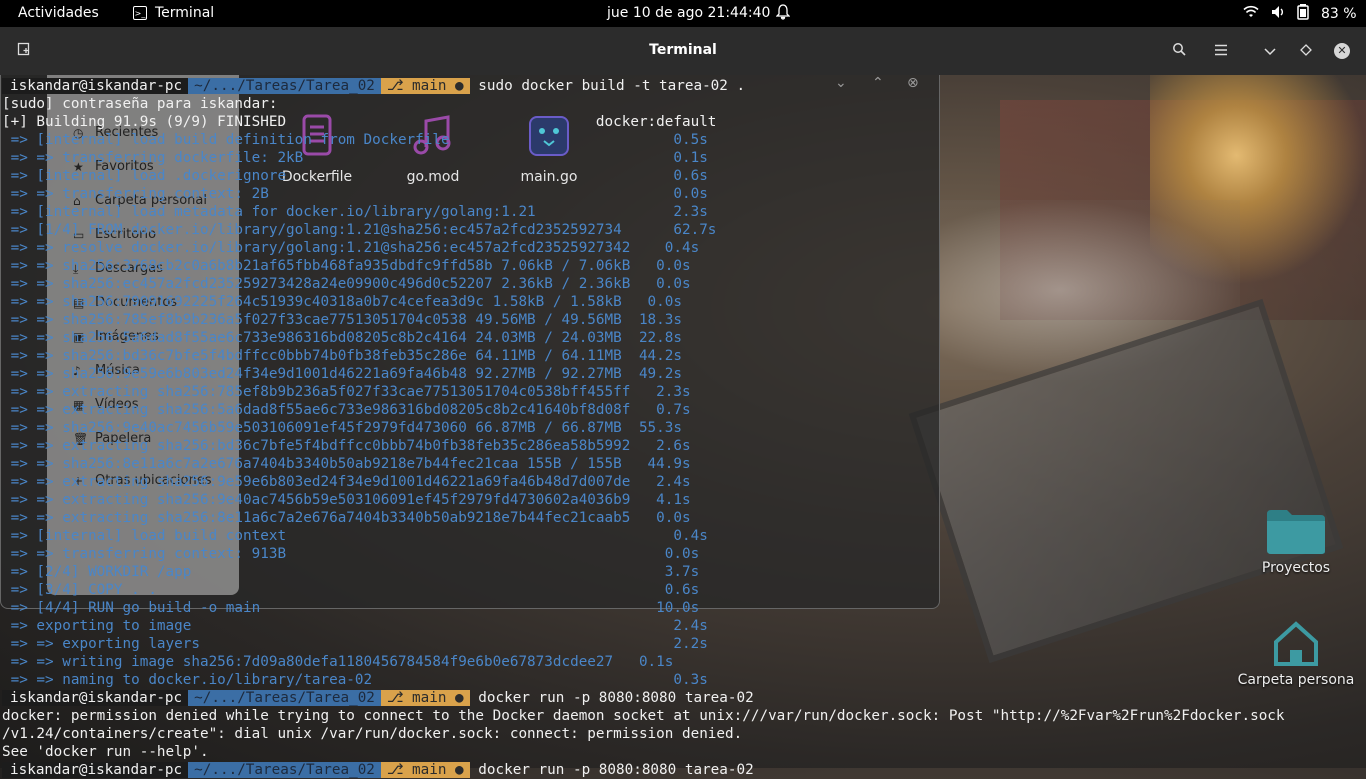 The width and height of the screenshot is (1366, 779). Describe the element at coordinates (355, 644) in the screenshot. I see `log-line: => => exporting layers 2.2s` at that location.